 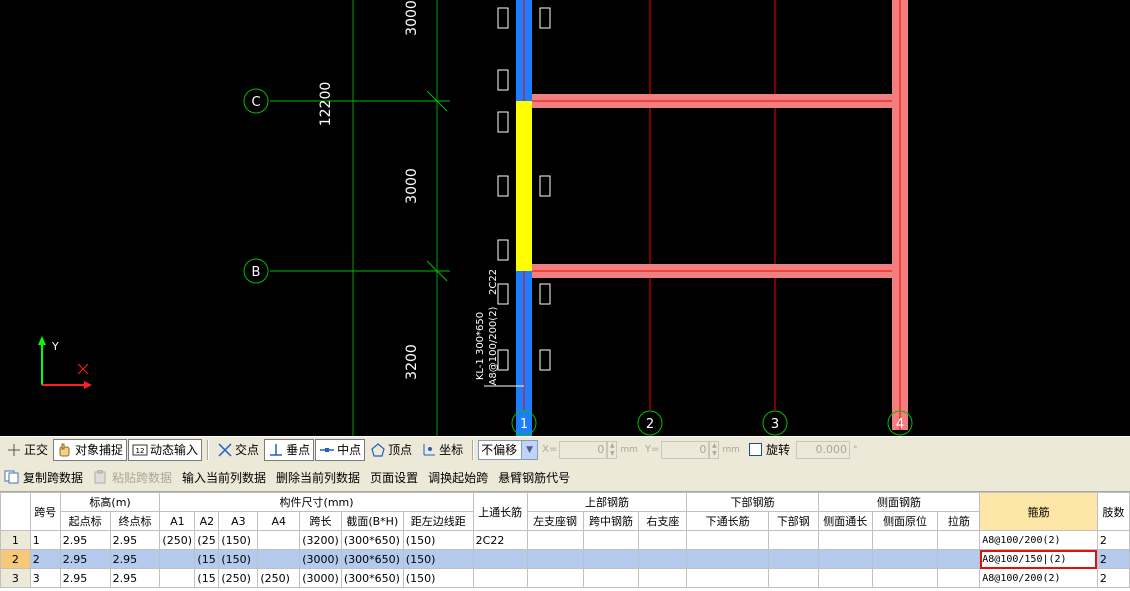 I want to click on object-snap-toggle: 对象捕捉, so click(x=90, y=449).